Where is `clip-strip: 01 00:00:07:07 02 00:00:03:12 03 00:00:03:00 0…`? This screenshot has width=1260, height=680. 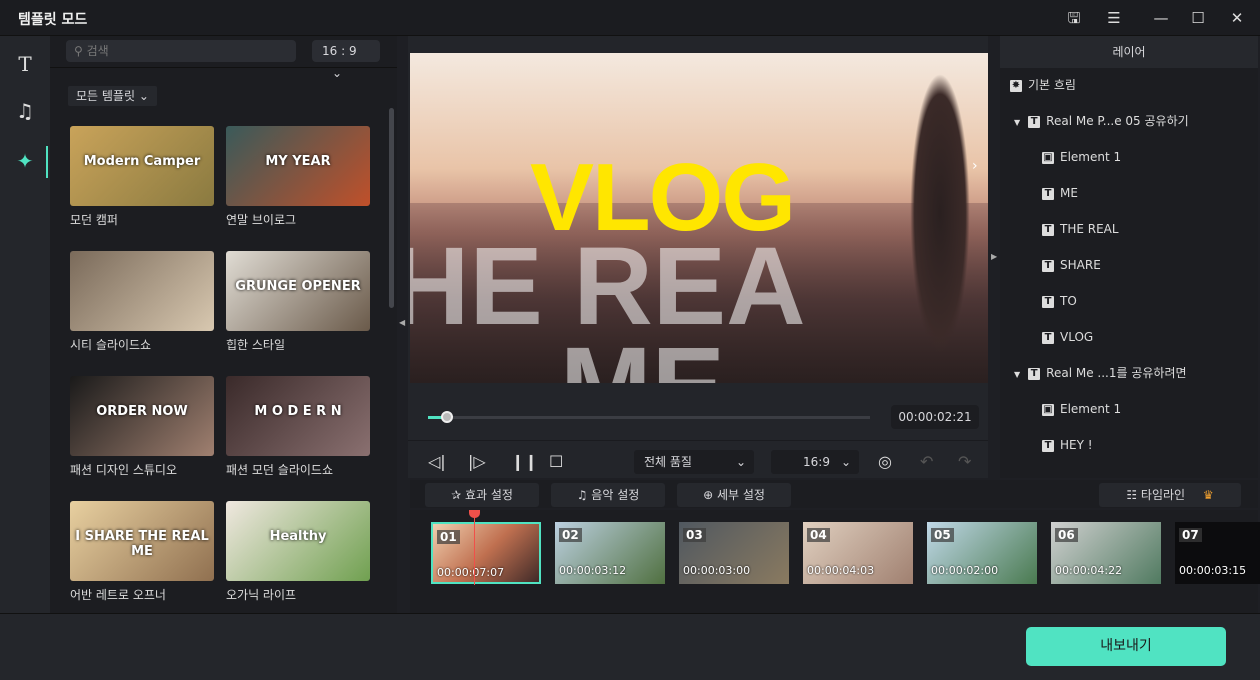
clip-strip: 01 00:00:07:07 02 00:00:03:12 03 00:00:03:00 0… is located at coordinates (835, 561).